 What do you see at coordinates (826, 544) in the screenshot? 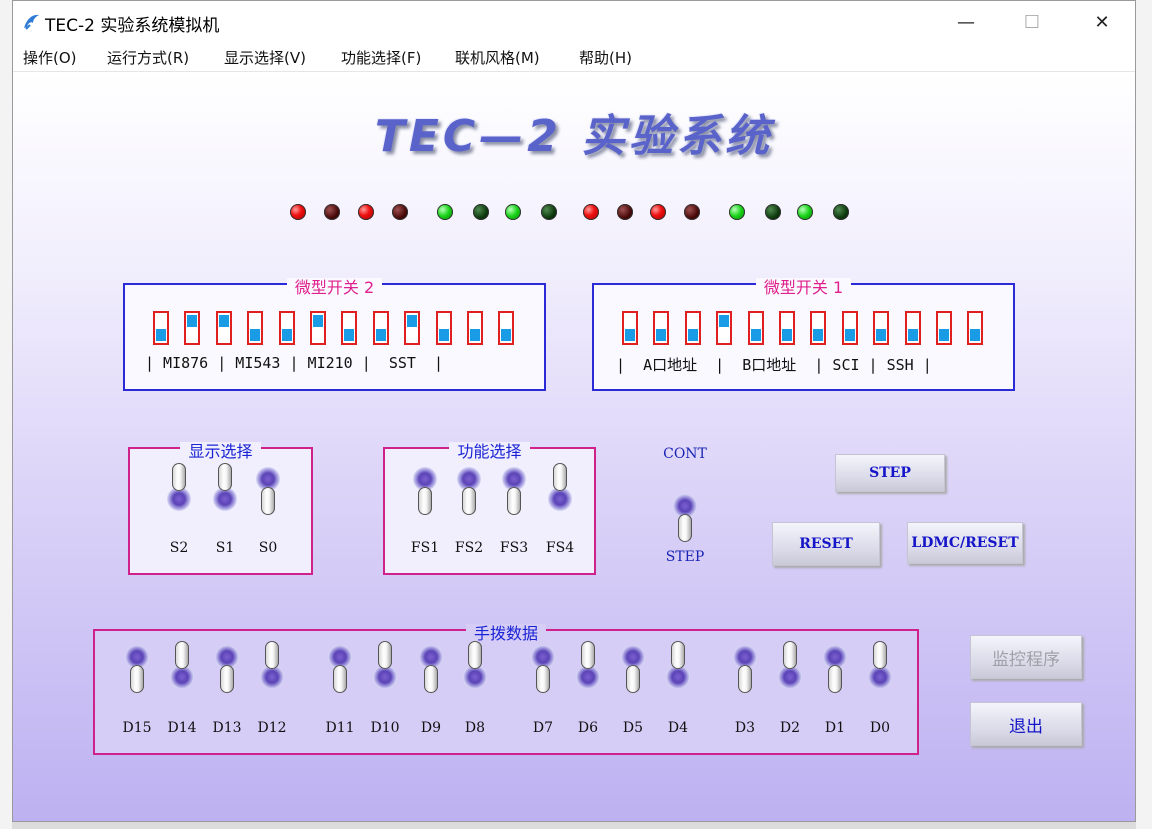
I see `reset-button: RESET` at bounding box center [826, 544].